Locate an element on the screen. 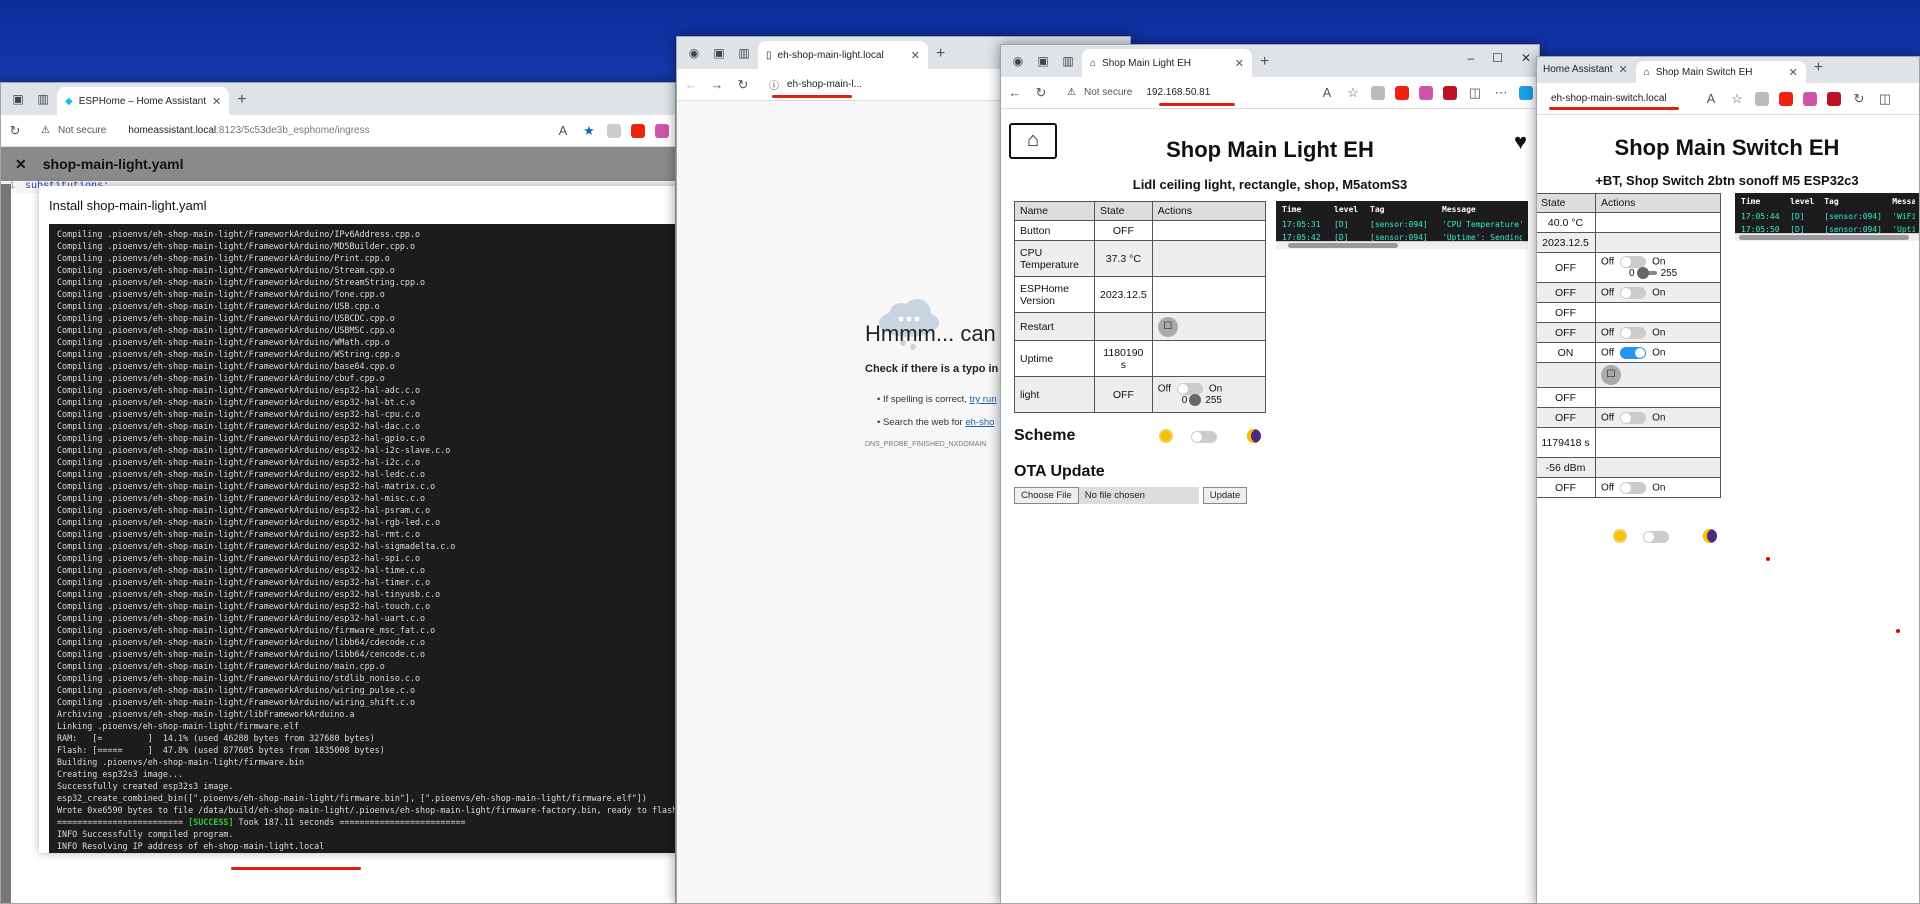  run-diagnostics-link: try run is located at coordinates (983, 399).